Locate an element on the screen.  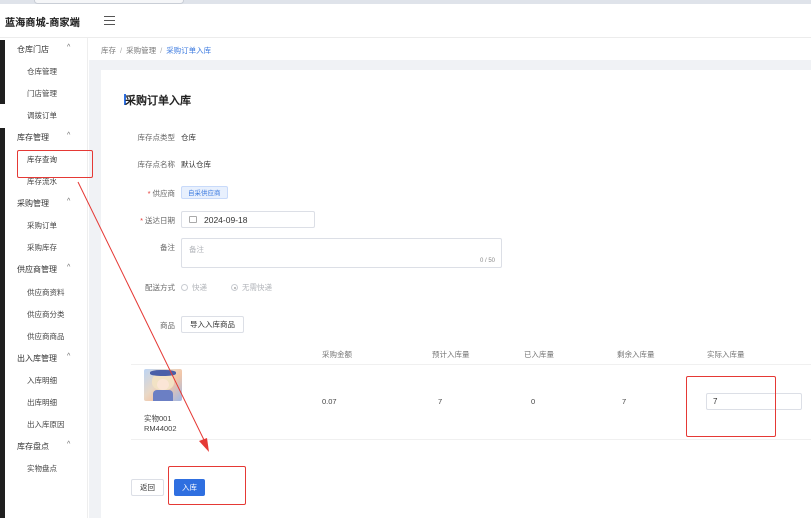
radio-icon is located at coordinates (184, 287).